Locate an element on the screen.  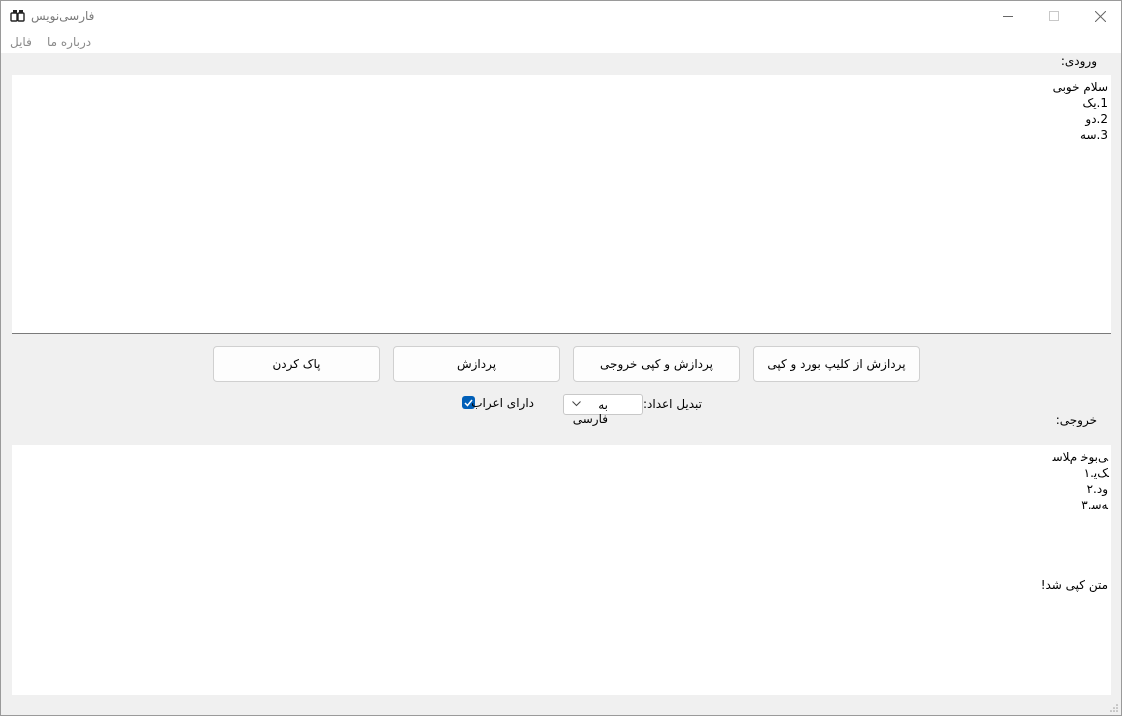
number-conversion-select: به فارسی is located at coordinates (603, 410).